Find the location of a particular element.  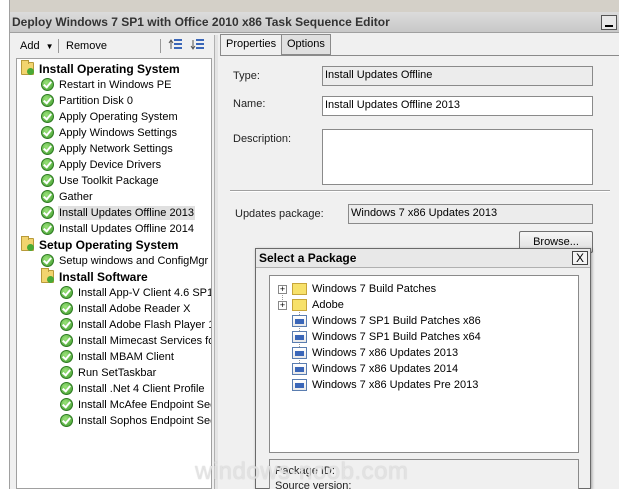

description-field is located at coordinates (457, 157).